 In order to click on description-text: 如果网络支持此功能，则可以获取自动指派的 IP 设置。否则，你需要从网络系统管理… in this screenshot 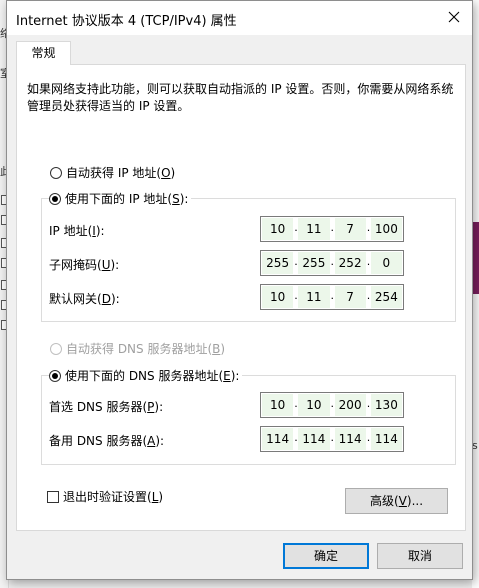, I will do `click(240, 97)`.